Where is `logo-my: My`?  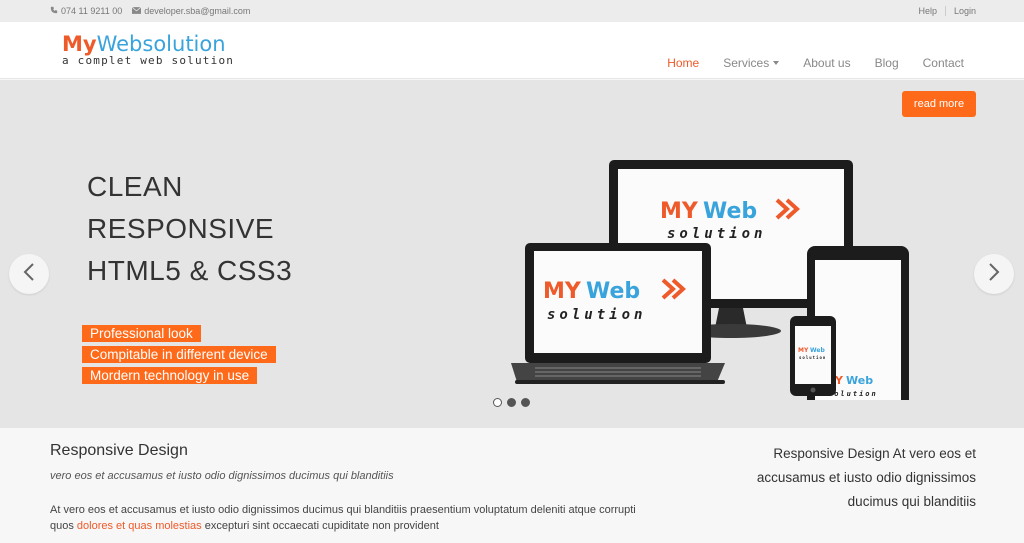 logo-my: My is located at coordinates (79, 44).